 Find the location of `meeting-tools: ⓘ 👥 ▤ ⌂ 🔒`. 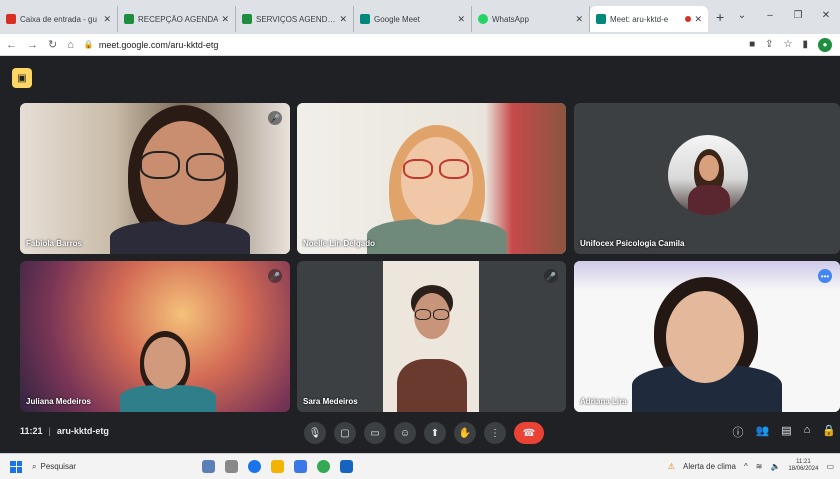

meeting-tools: ⓘ 👥 ▤ ⌂ 🔒 is located at coordinates (784, 432).